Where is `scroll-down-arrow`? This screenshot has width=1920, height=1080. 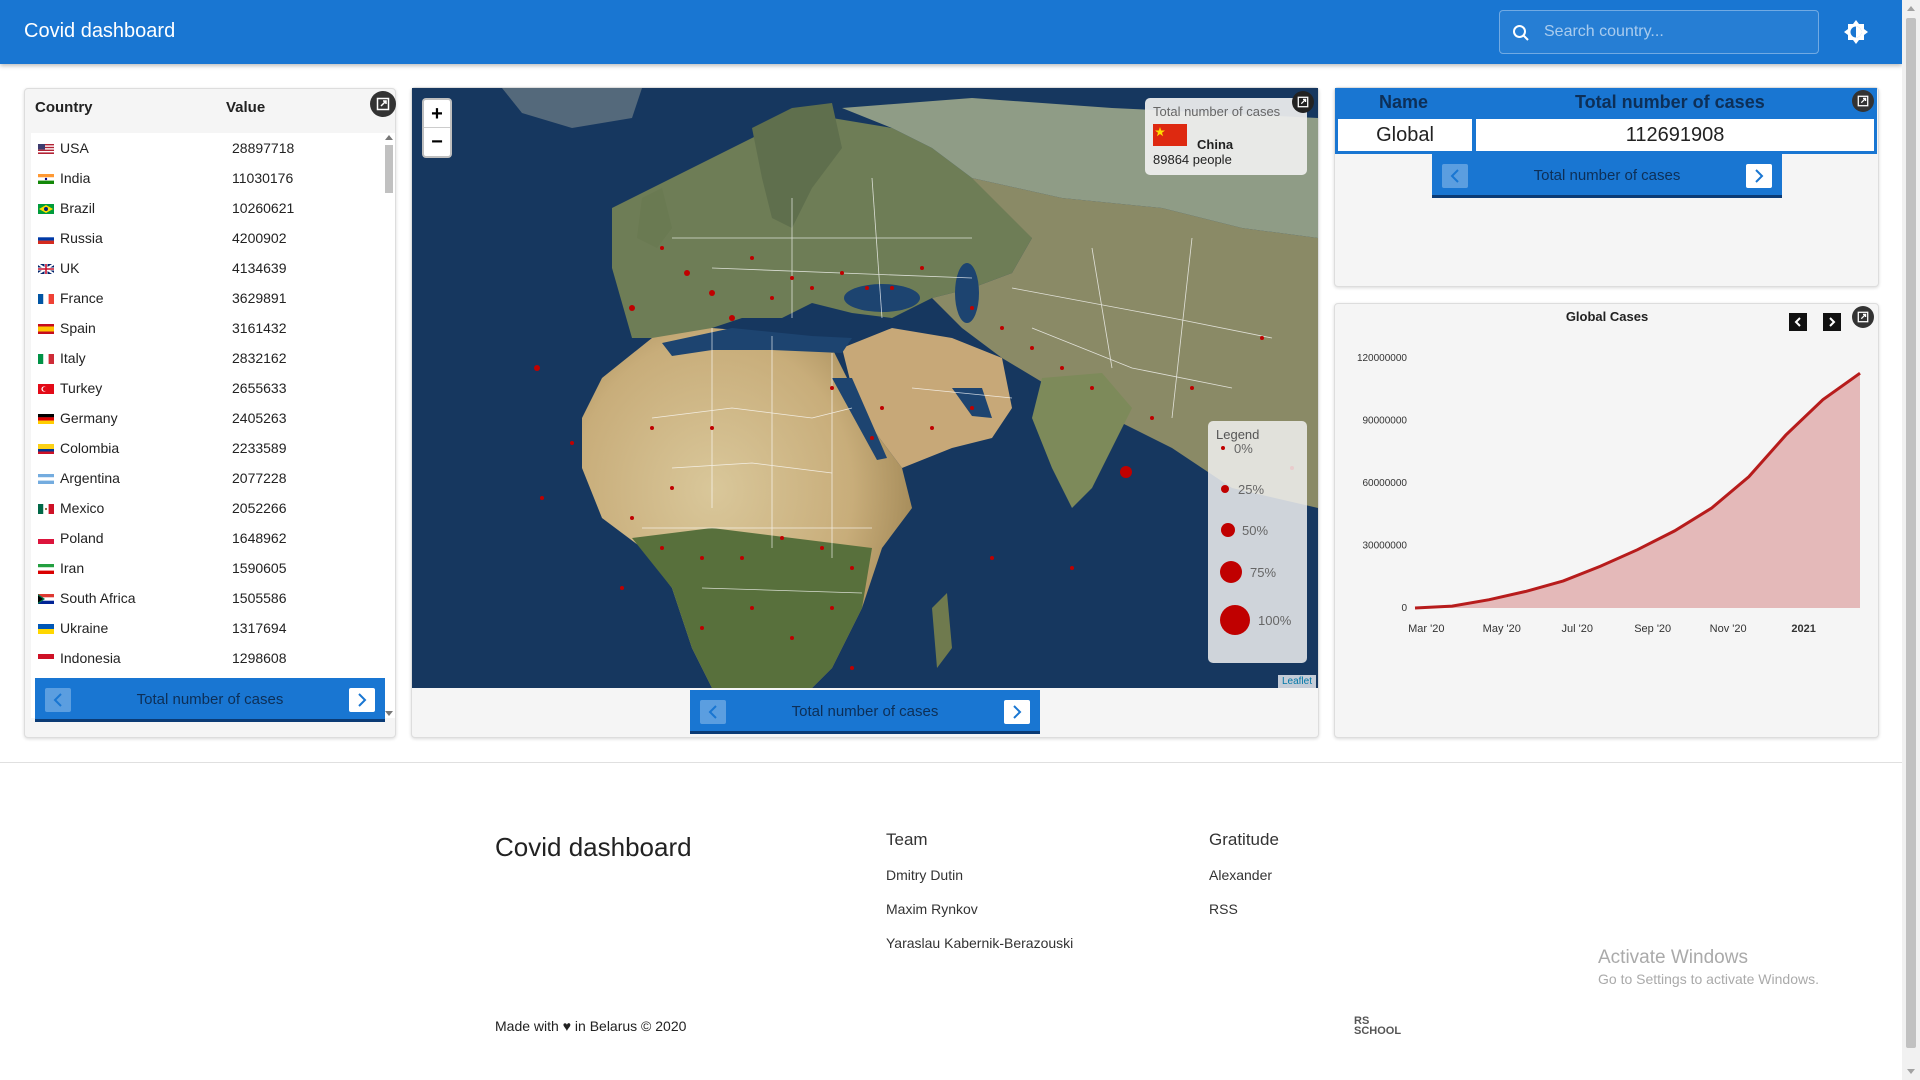 scroll-down-arrow is located at coordinates (1911, 1071).